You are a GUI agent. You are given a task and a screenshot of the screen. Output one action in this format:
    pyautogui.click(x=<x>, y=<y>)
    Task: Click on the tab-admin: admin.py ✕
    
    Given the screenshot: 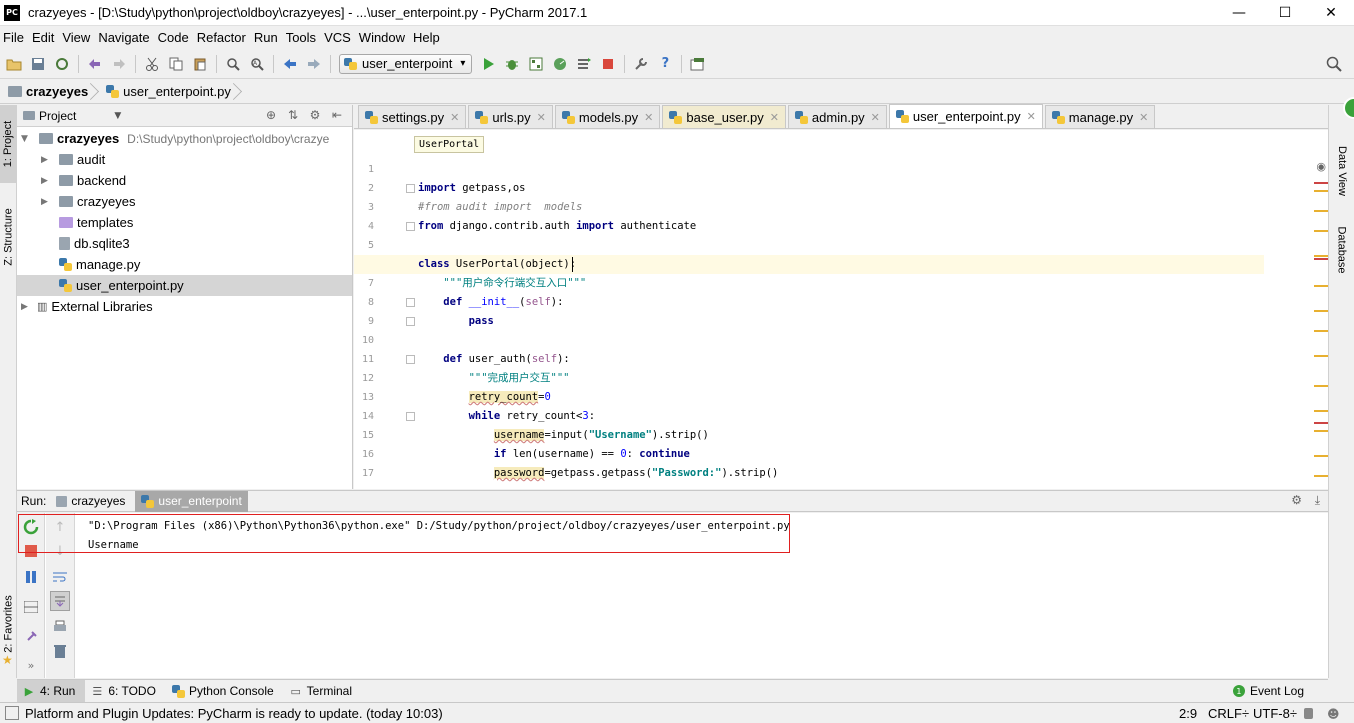 What is the action you would take?
    pyautogui.click(x=837, y=116)
    